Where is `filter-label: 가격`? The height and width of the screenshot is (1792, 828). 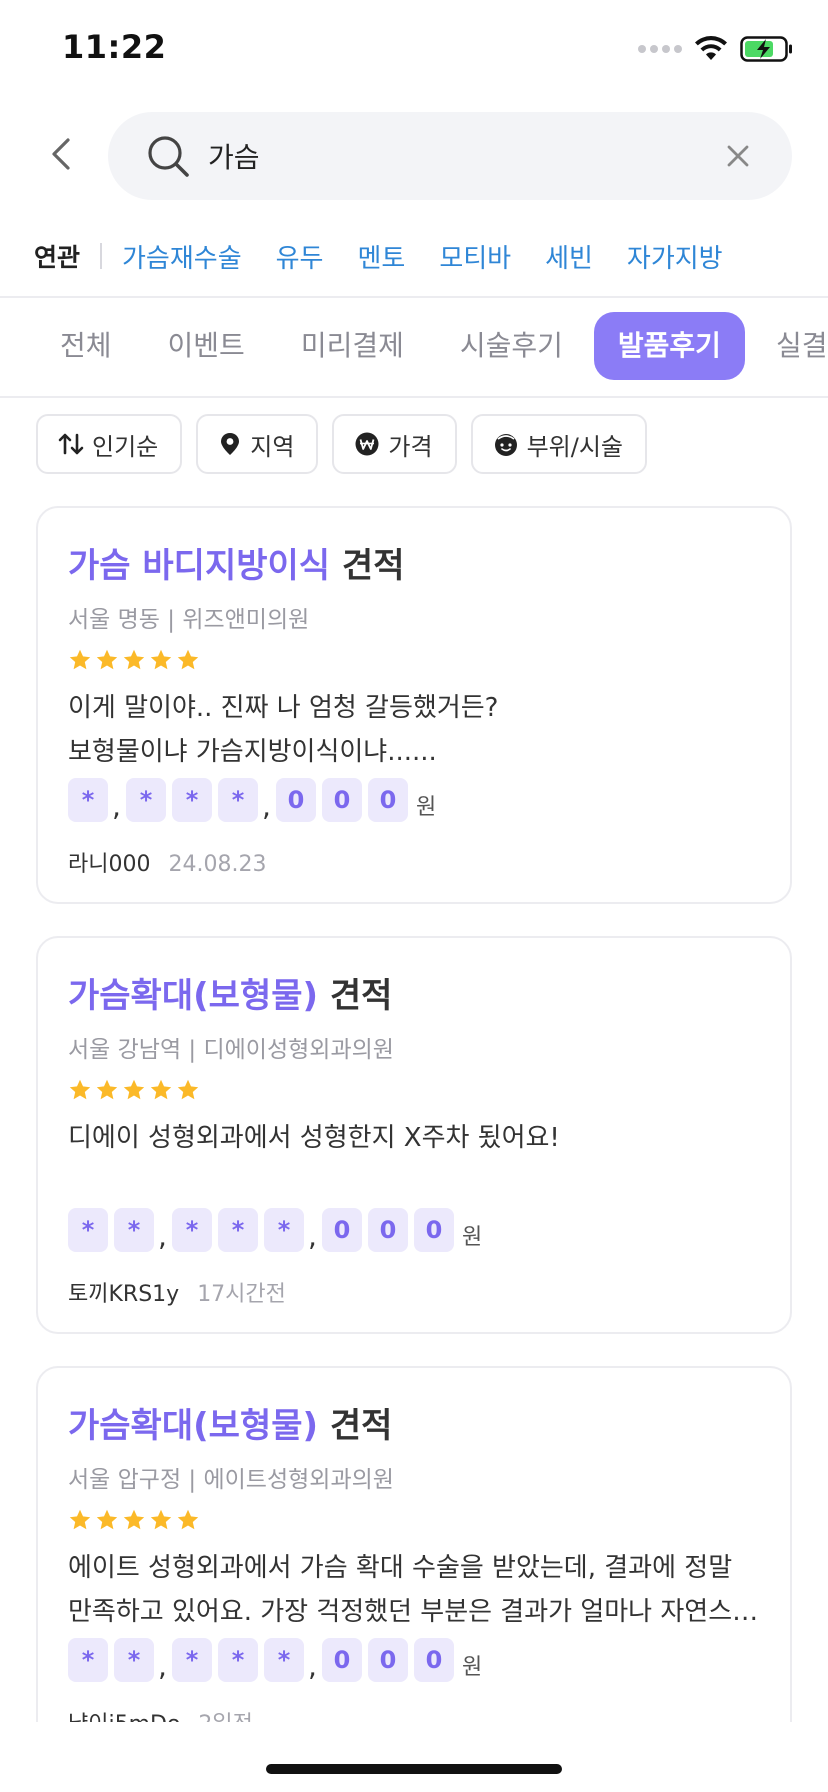
filter-label: 가격 is located at coordinates (410, 446).